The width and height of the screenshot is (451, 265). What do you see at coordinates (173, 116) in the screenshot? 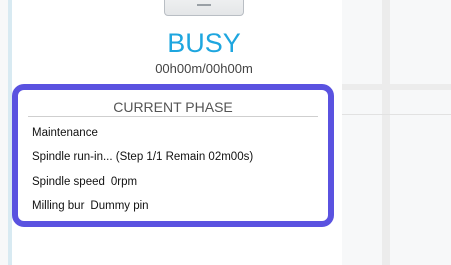
I see `phase-divider` at bounding box center [173, 116].